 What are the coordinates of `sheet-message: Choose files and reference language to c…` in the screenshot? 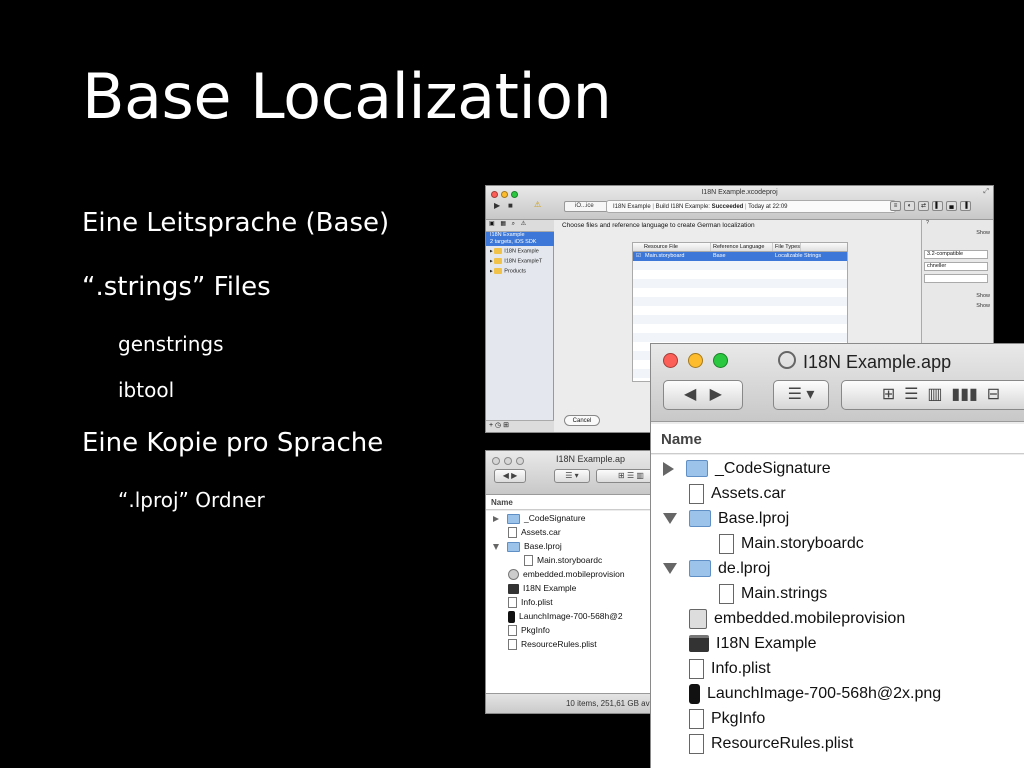 It's located at (658, 225).